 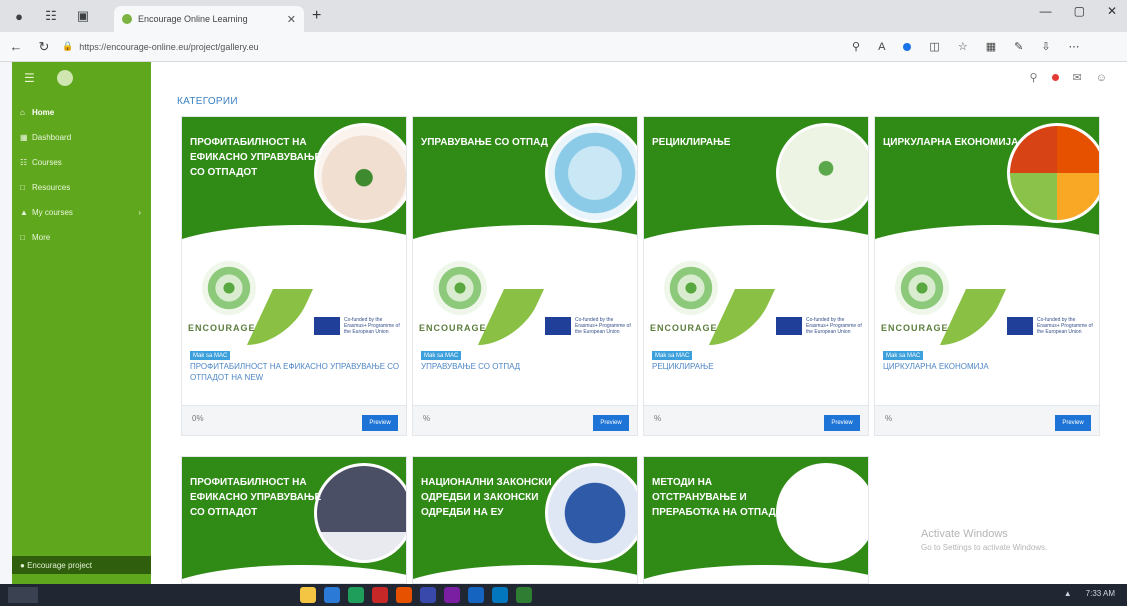 I want to click on sidebar-item-label: Dashboard, so click(x=52, y=137).